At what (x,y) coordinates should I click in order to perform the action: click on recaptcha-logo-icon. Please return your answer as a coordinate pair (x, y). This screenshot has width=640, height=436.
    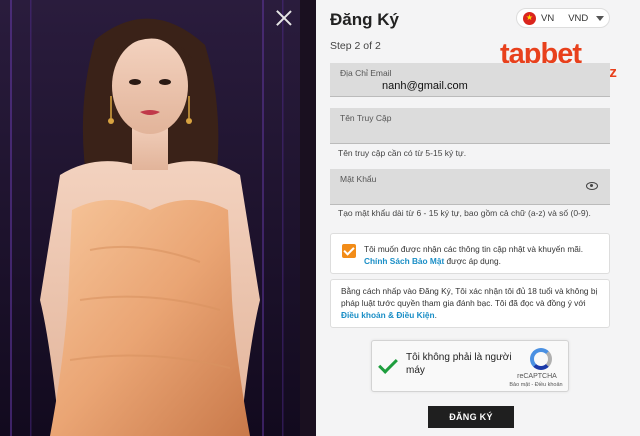
    Looking at the image, I should click on (541, 359).